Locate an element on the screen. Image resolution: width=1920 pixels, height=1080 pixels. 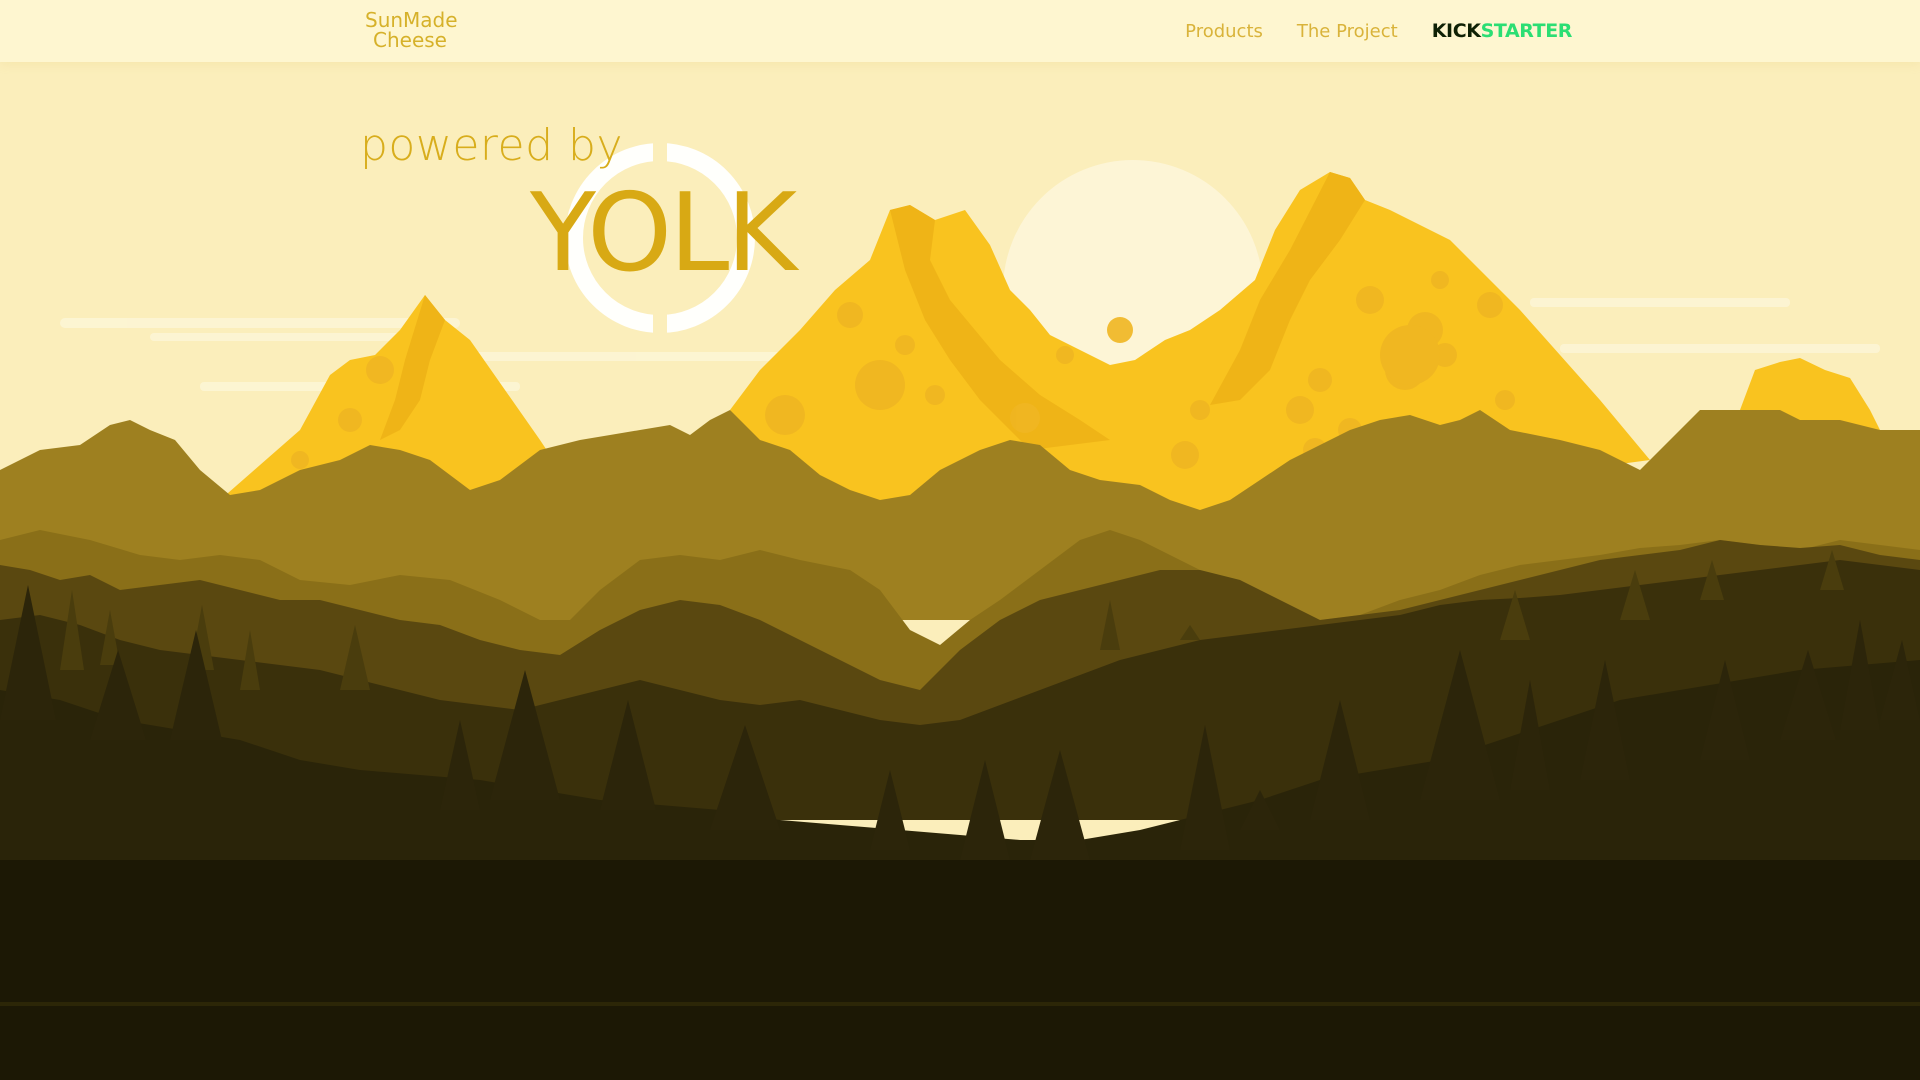
main-nav: Products The Project KICKSTARTER is located at coordinates (1378, 31).